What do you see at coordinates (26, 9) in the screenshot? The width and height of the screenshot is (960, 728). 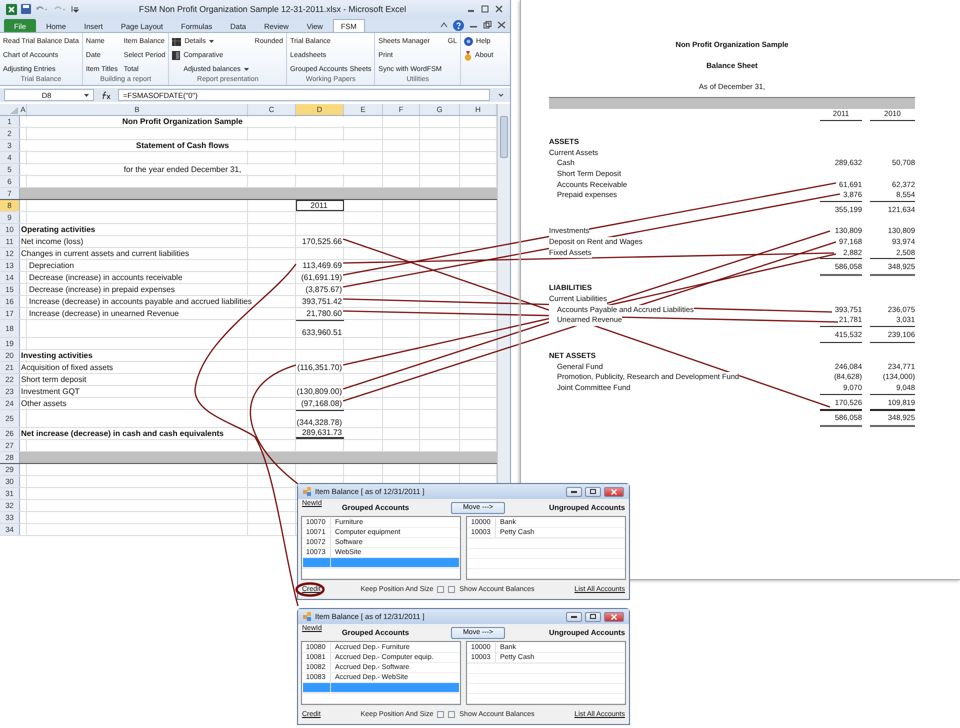 I see `save-icon` at bounding box center [26, 9].